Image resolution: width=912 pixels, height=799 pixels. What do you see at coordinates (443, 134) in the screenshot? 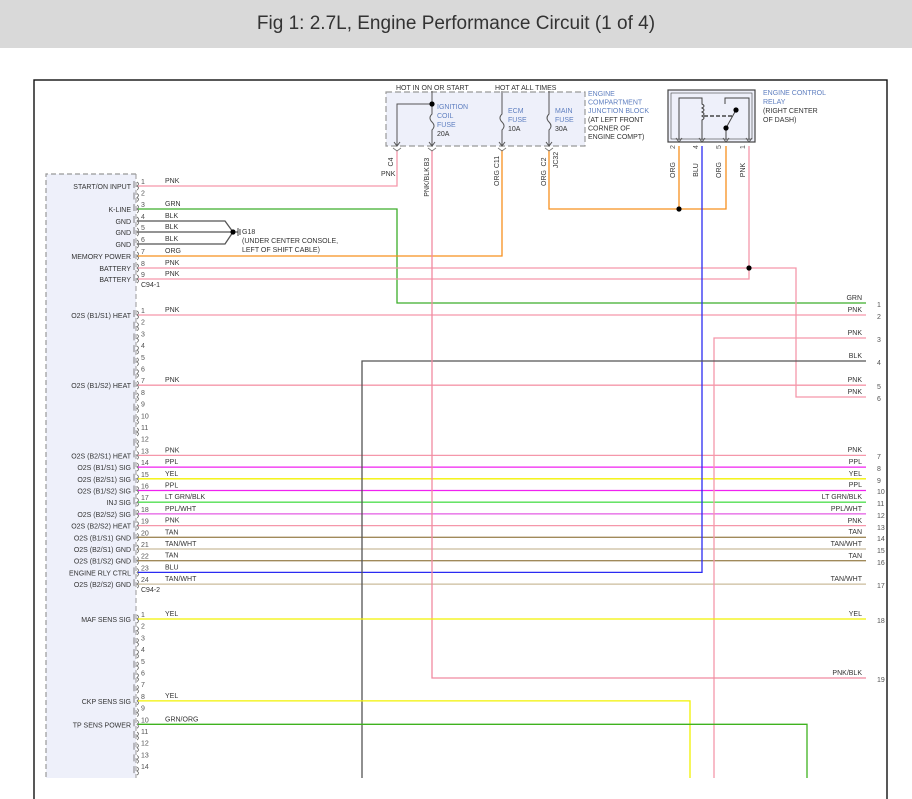
I see `fuse-rating-label: 20A` at bounding box center [443, 134].